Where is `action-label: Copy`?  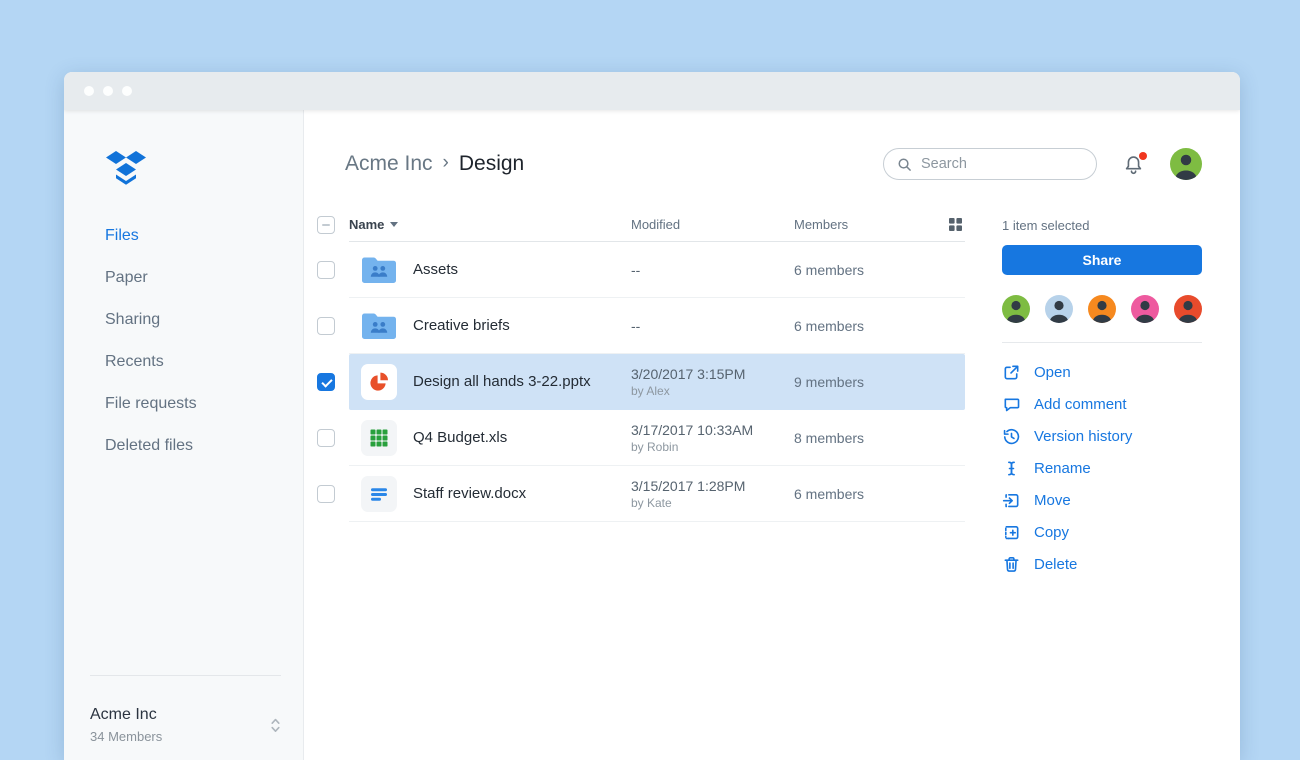
action-label: Copy is located at coordinates (1052, 532).